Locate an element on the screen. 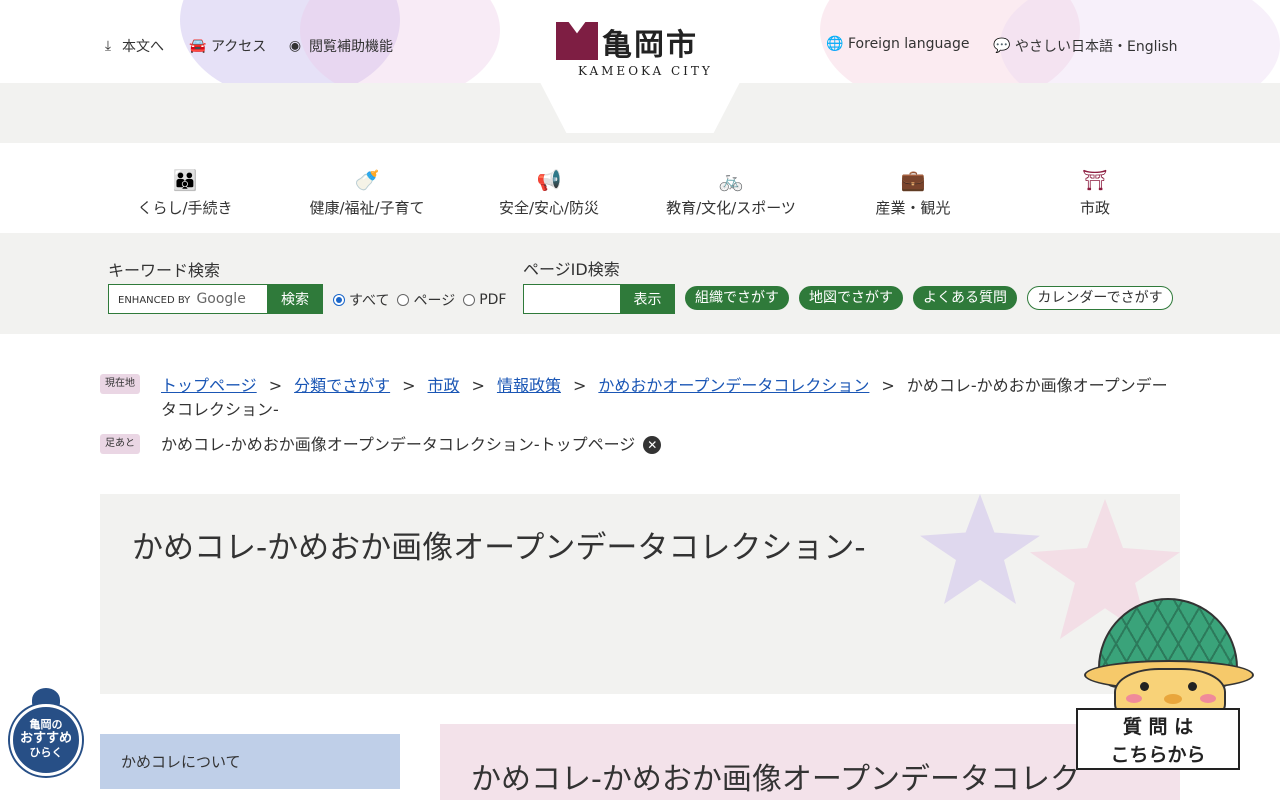 This screenshot has width=1280, height=800. search-by-calendar-button: カレンダーでさがす is located at coordinates (1100, 298).